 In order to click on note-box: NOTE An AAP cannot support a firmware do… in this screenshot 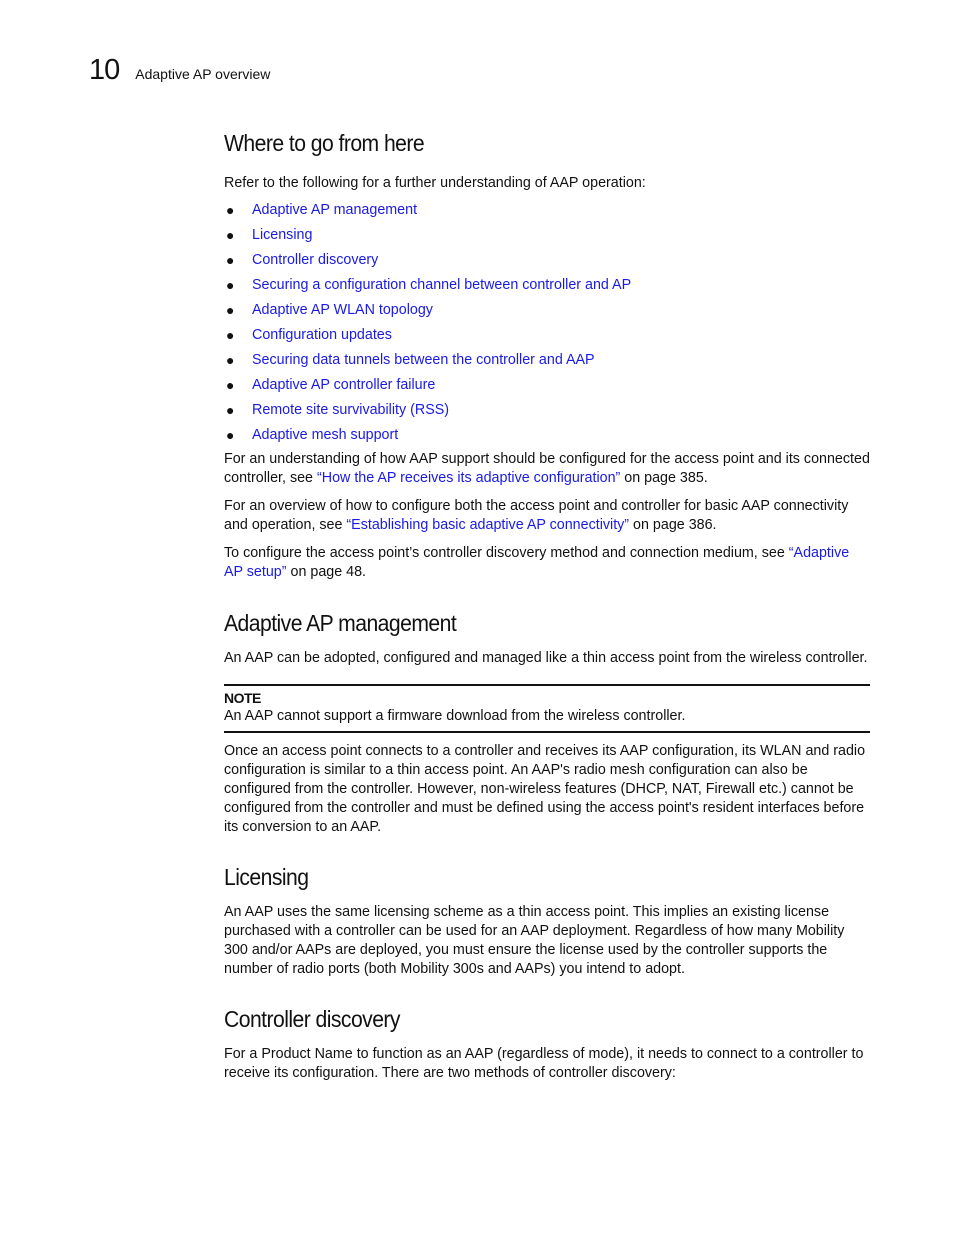, I will do `click(547, 708)`.